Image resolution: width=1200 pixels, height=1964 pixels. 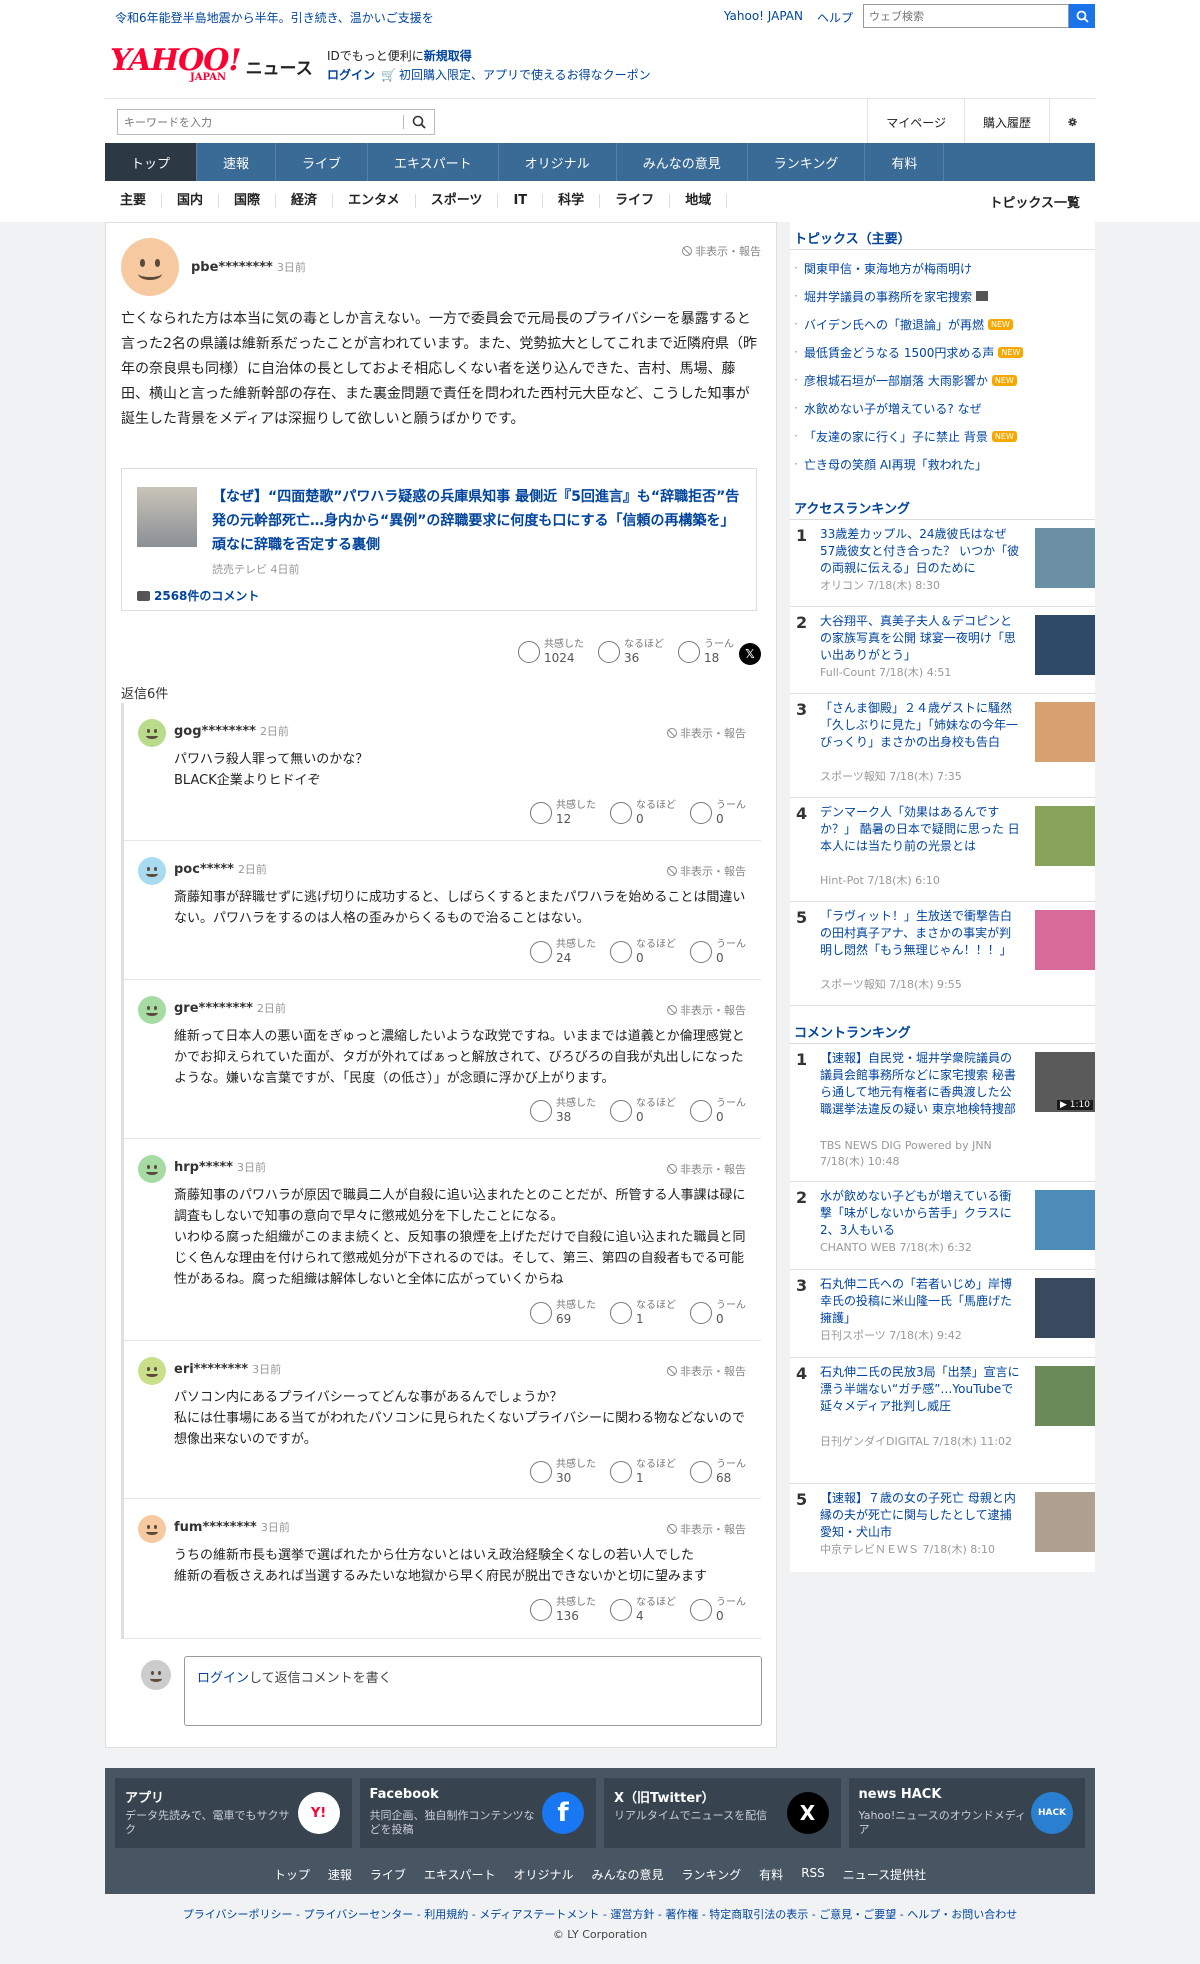 I want to click on topics-list-link: トピックス一覧, so click(x=1034, y=201).